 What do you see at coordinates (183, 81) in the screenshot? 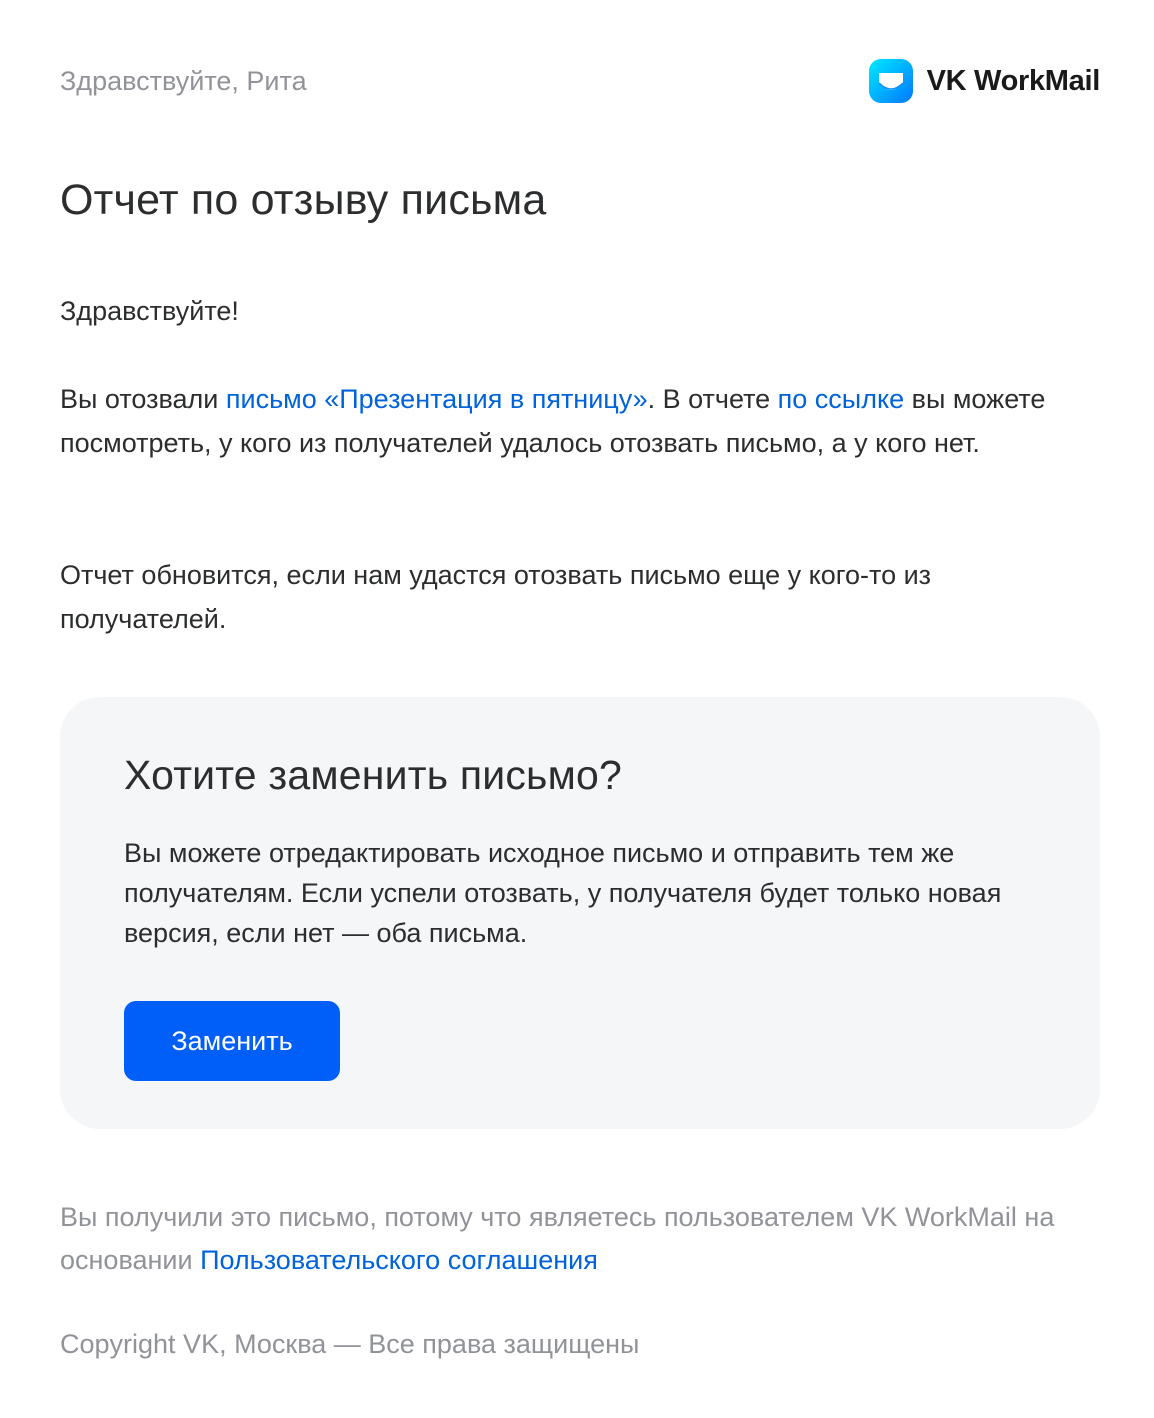
I see `greeting-text: Здравствуйте, Рита` at bounding box center [183, 81].